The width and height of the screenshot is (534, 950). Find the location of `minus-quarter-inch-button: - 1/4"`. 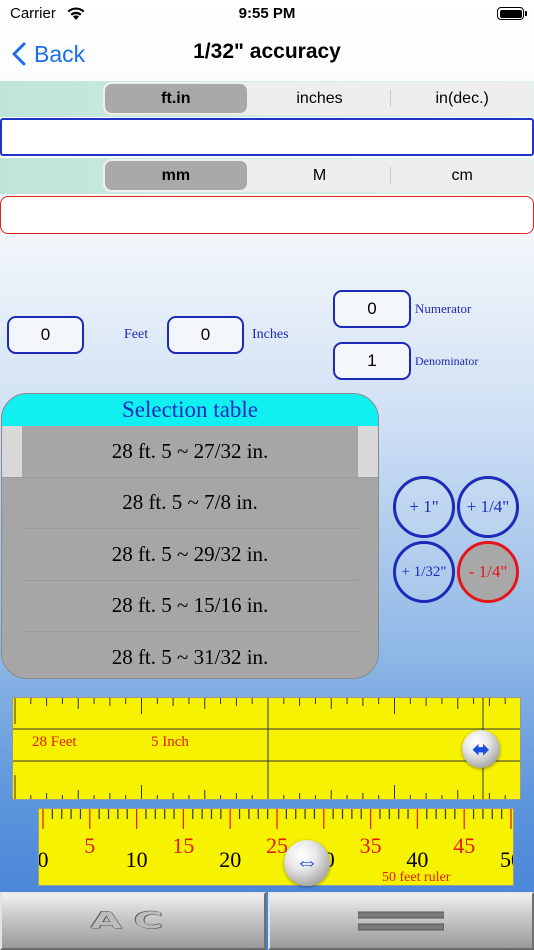

minus-quarter-inch-button: - 1/4" is located at coordinates (488, 572).